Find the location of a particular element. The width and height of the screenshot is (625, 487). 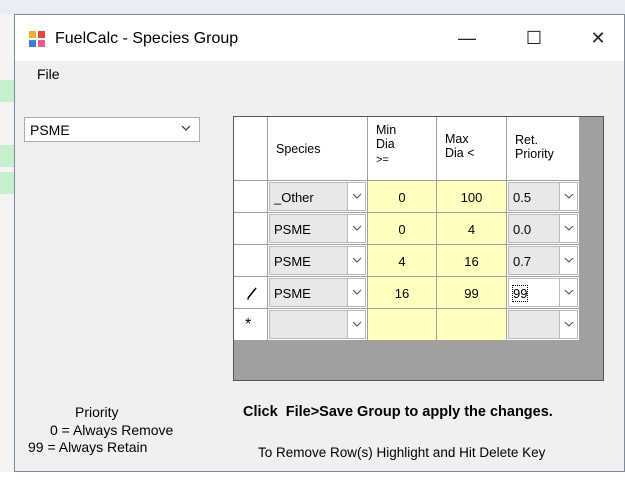

minimize-button: — is located at coordinates (467, 38).